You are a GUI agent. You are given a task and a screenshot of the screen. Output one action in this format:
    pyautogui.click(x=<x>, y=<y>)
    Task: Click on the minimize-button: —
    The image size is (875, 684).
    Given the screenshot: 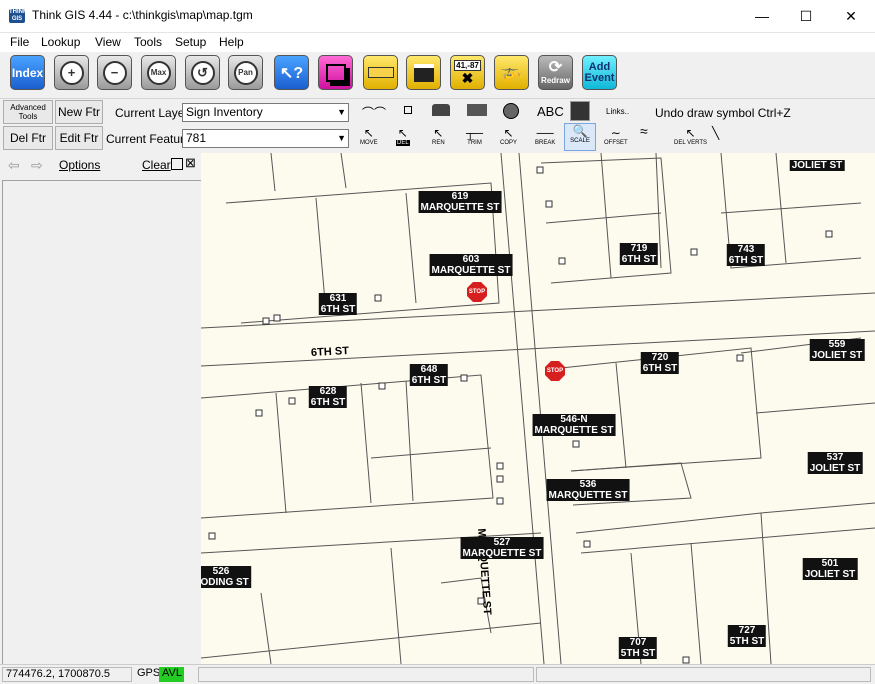 What is the action you would take?
    pyautogui.click(x=762, y=16)
    